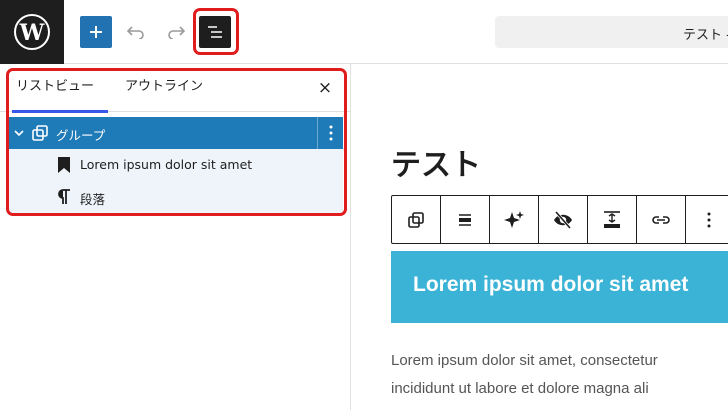  I want to click on bookmark-icon, so click(64, 165).